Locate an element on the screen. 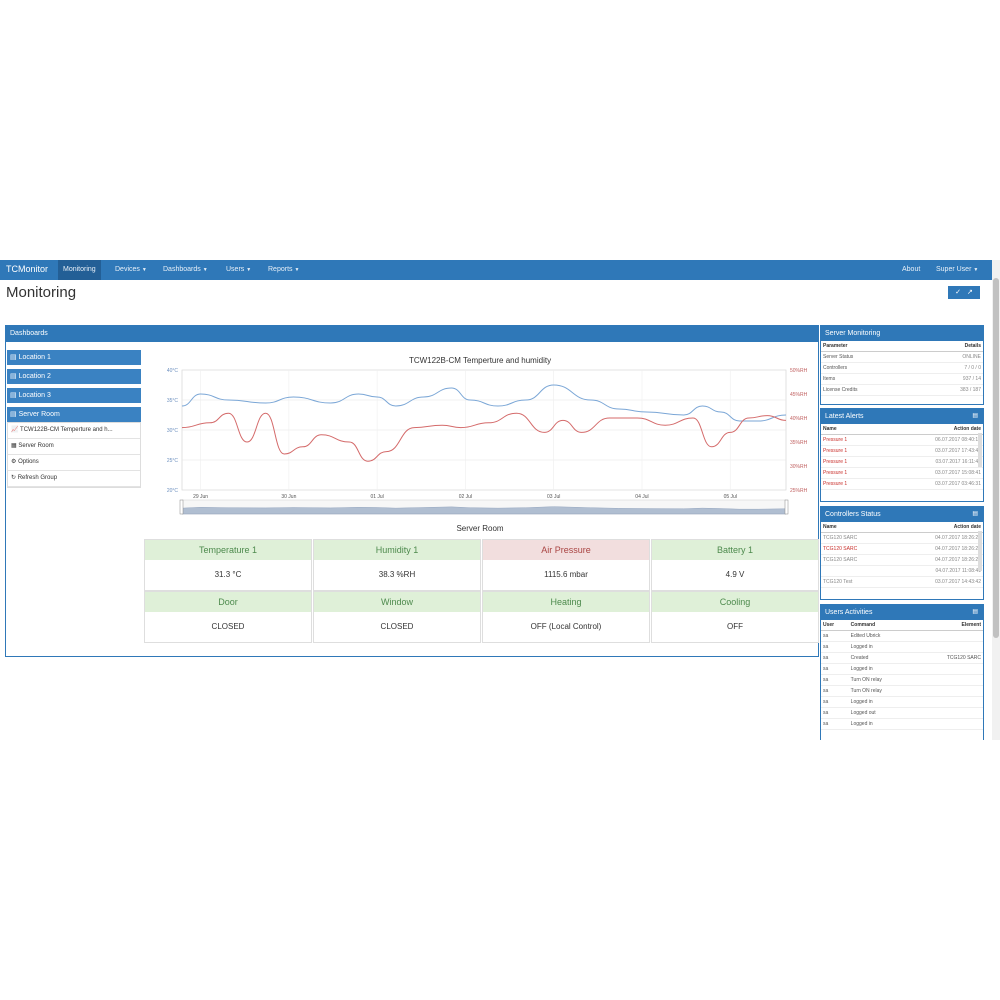 This screenshot has width=1000, height=1000. page-scrollbar-thumb is located at coordinates (996, 458).